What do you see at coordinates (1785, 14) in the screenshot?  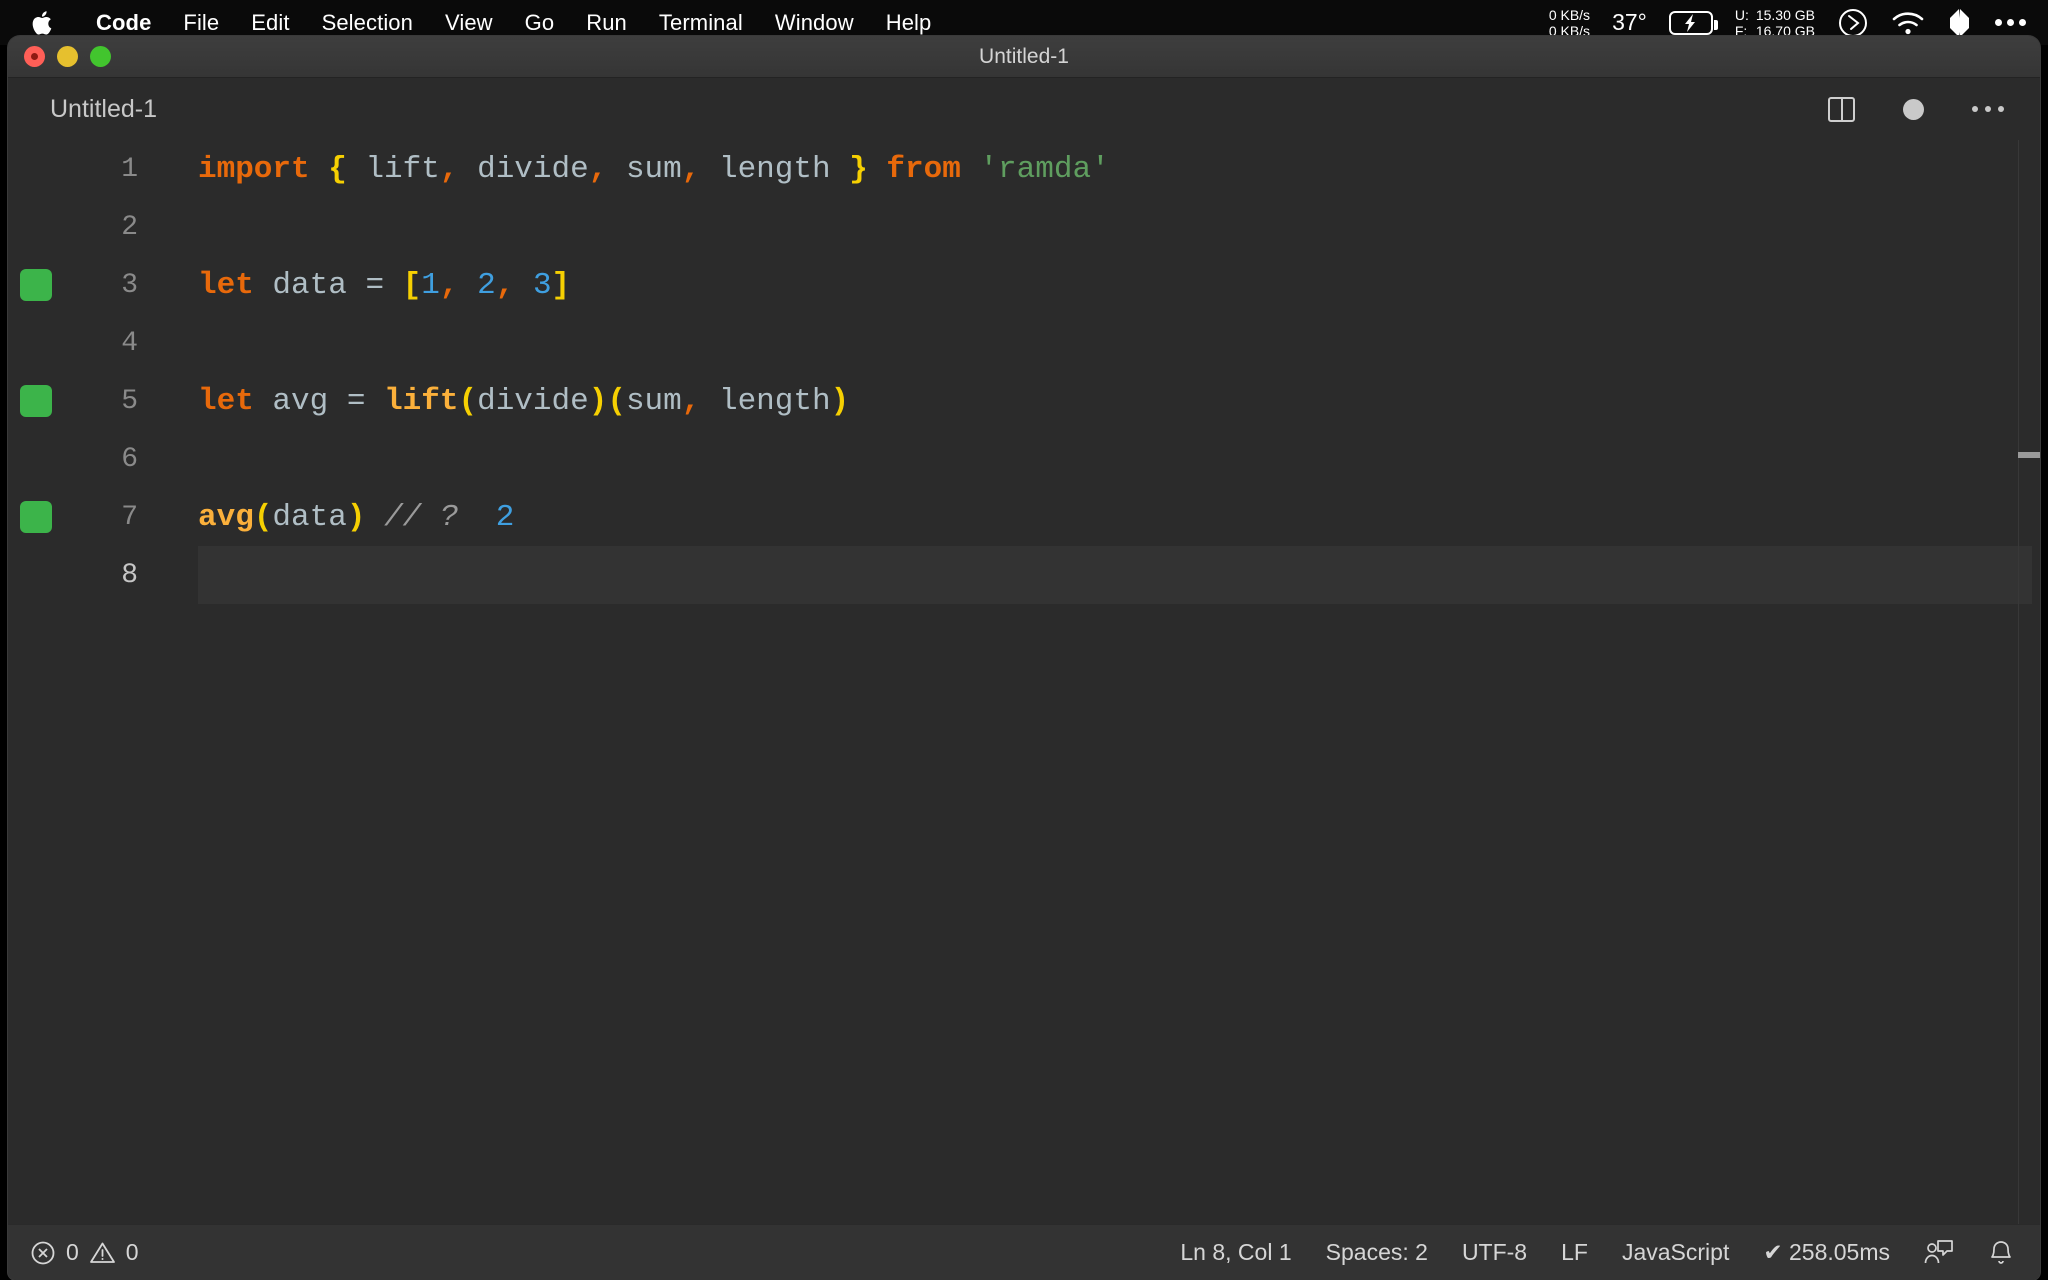 I see `memory-used-value: 15.30 GB` at bounding box center [1785, 14].